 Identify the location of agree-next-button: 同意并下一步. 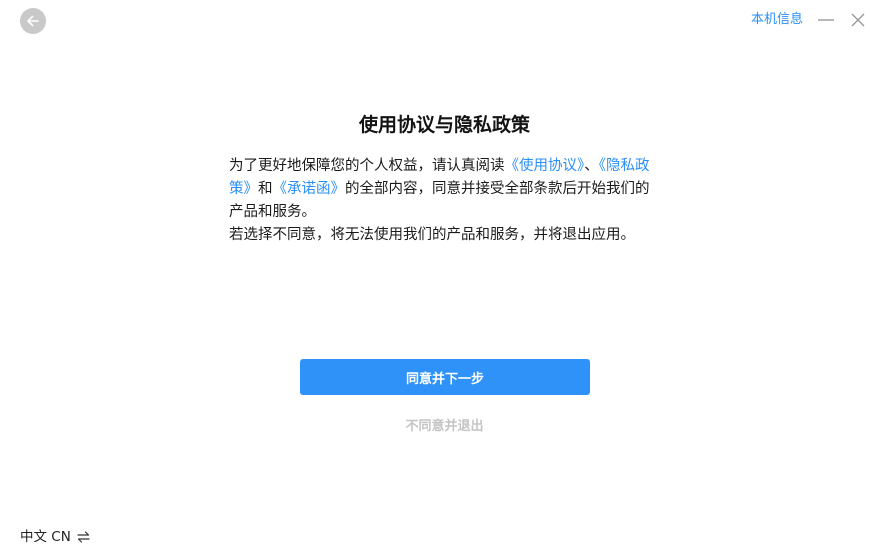
(445, 377).